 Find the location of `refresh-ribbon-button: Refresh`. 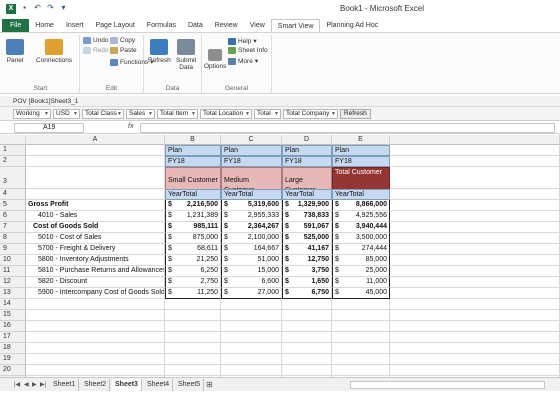

refresh-ribbon-button: Refresh is located at coordinates (159, 51).